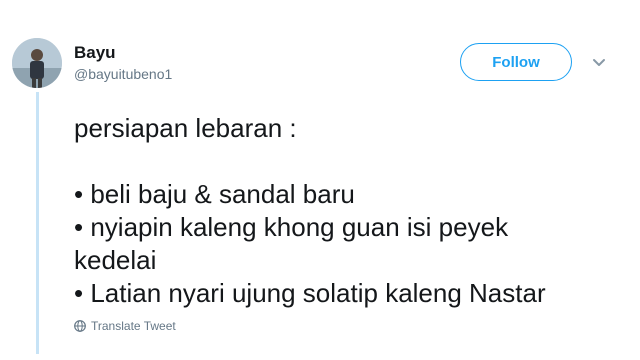  I want to click on chevron-down-icon, so click(599, 62).